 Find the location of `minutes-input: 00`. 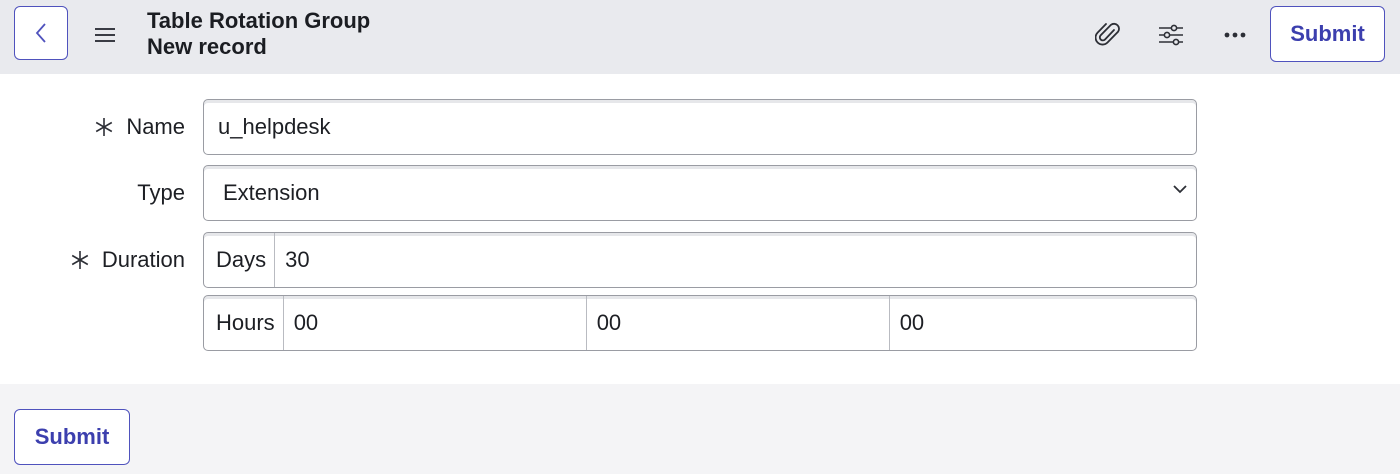

minutes-input: 00 is located at coordinates (738, 323).